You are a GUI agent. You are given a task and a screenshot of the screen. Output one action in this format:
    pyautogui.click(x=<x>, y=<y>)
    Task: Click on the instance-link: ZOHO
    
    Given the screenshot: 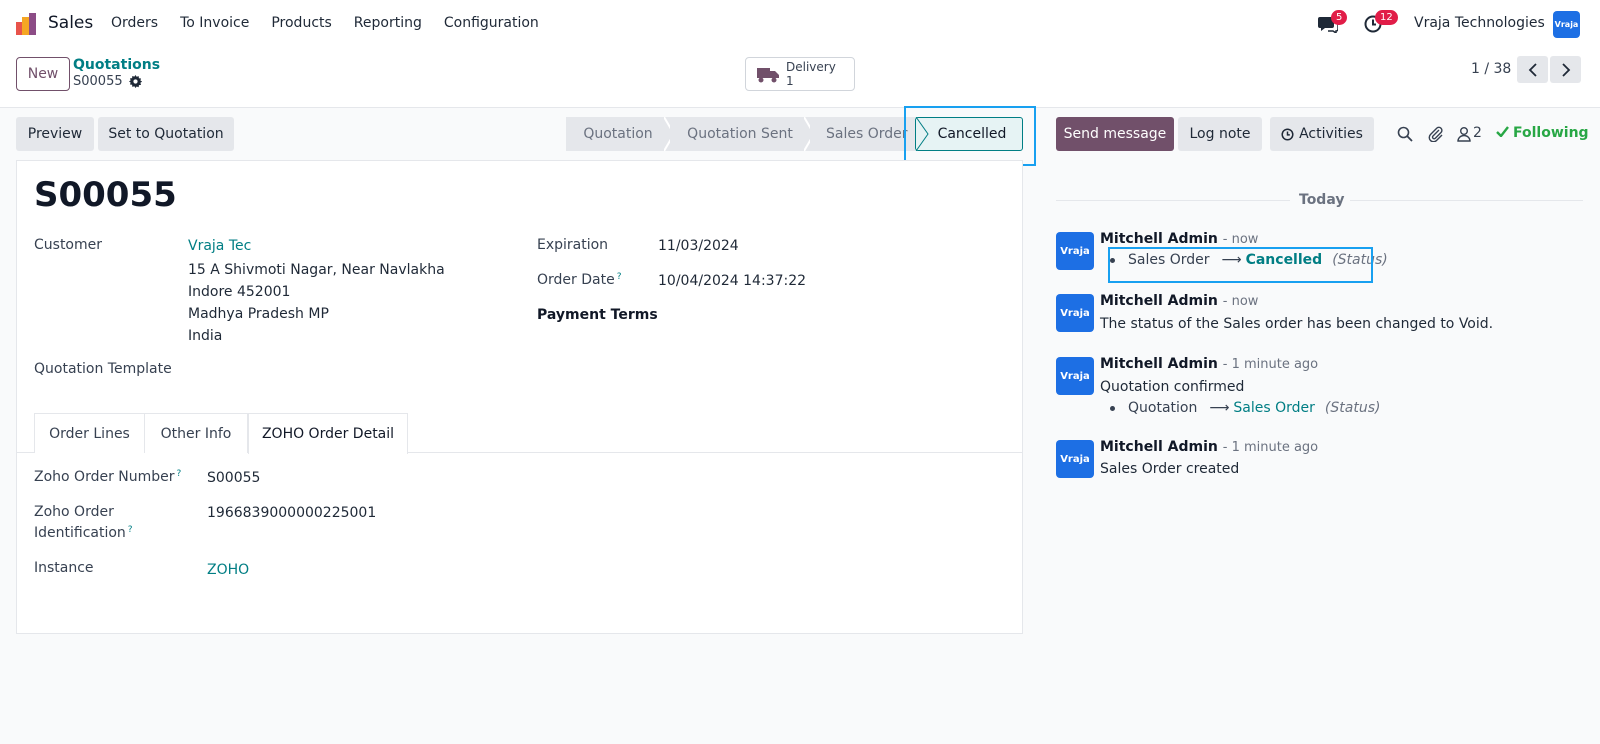 What is the action you would take?
    pyautogui.click(x=228, y=570)
    